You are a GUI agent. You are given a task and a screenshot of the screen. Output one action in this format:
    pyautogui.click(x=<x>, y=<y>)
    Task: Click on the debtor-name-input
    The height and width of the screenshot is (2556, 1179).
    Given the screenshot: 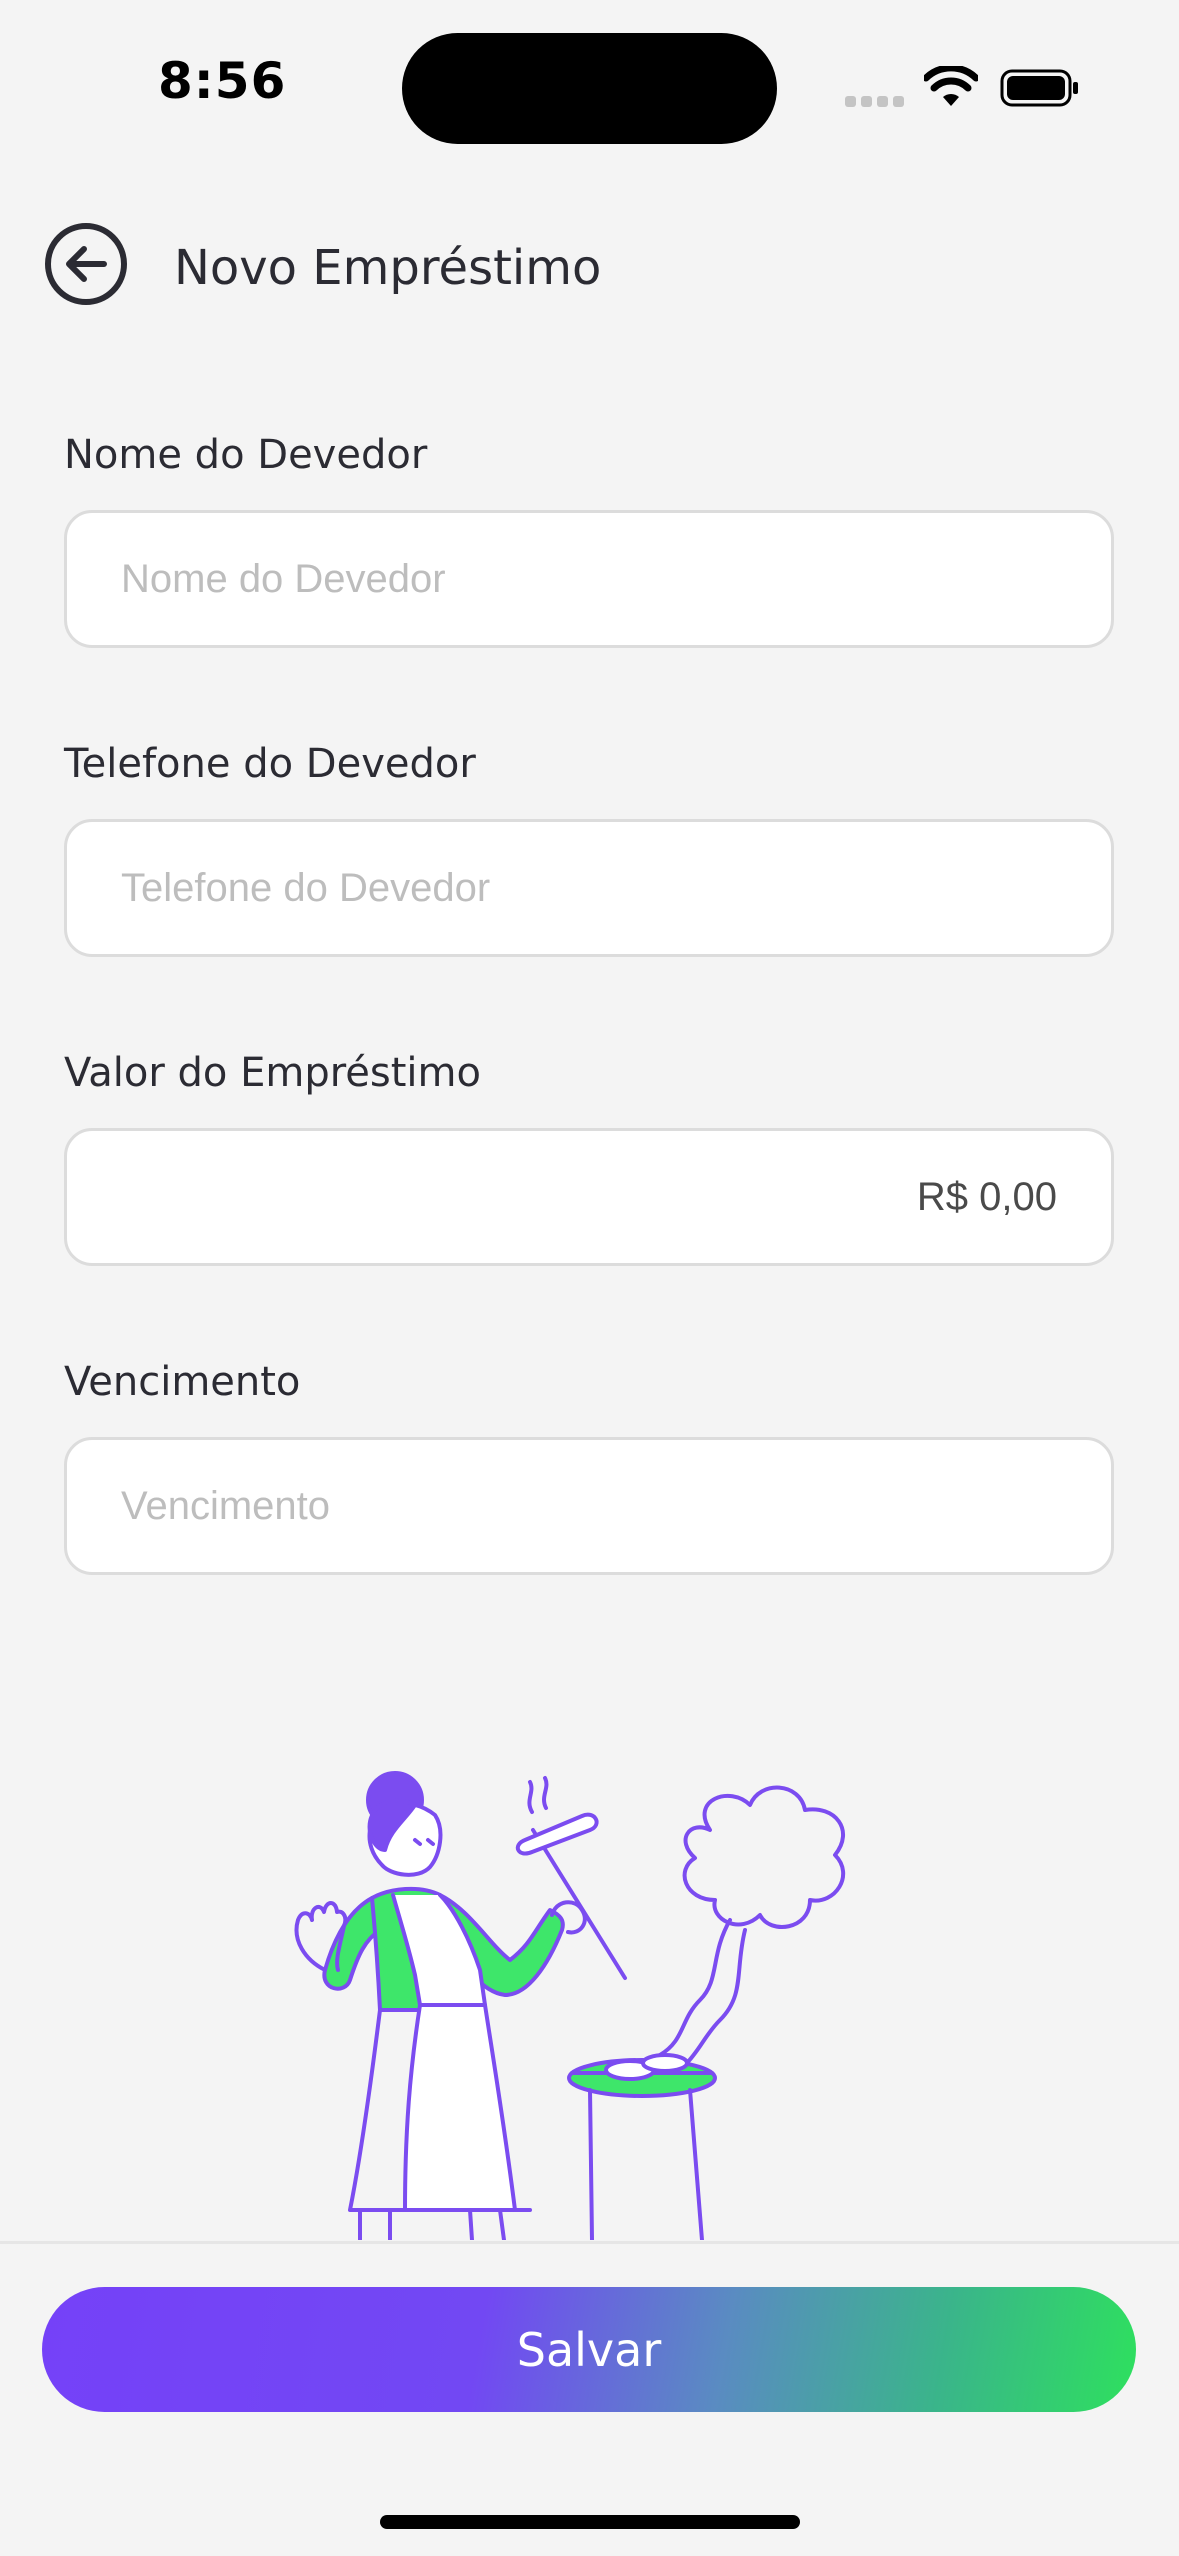 What is the action you would take?
    pyautogui.click(x=589, y=579)
    